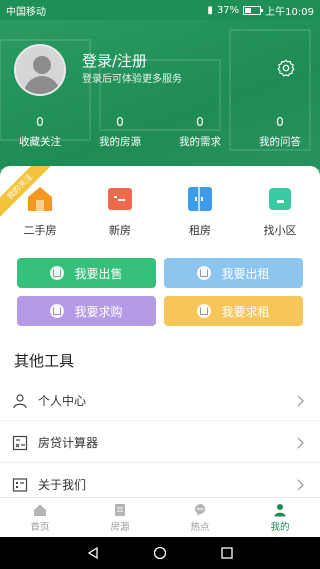 Image resolution: width=320 pixels, height=569 pixels. What do you see at coordinates (280, 509) in the screenshot?
I see `profile-icon` at bounding box center [280, 509].